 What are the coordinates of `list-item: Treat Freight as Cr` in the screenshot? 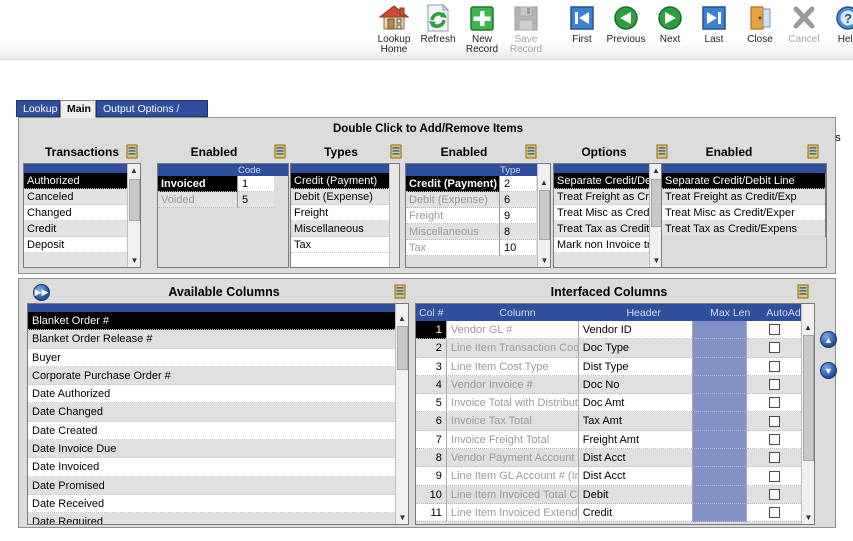 It's located at (601, 197).